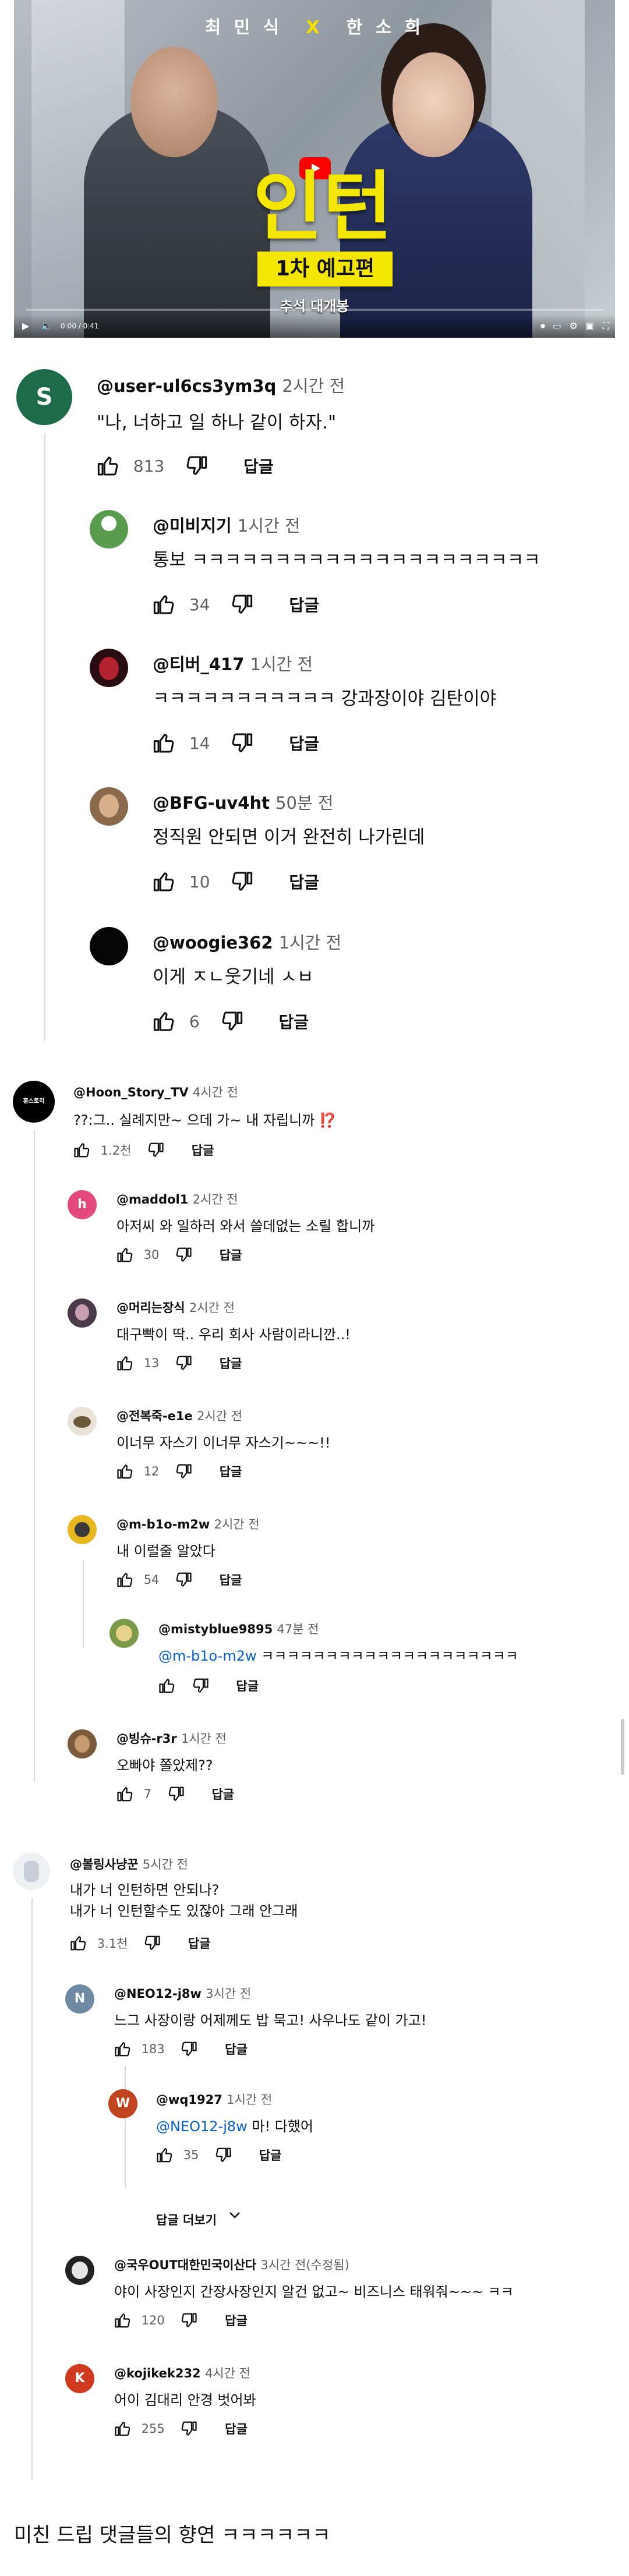 This screenshot has width=629, height=2576. What do you see at coordinates (34, 1102) in the screenshot?
I see `avatar: 훈스토리` at bounding box center [34, 1102].